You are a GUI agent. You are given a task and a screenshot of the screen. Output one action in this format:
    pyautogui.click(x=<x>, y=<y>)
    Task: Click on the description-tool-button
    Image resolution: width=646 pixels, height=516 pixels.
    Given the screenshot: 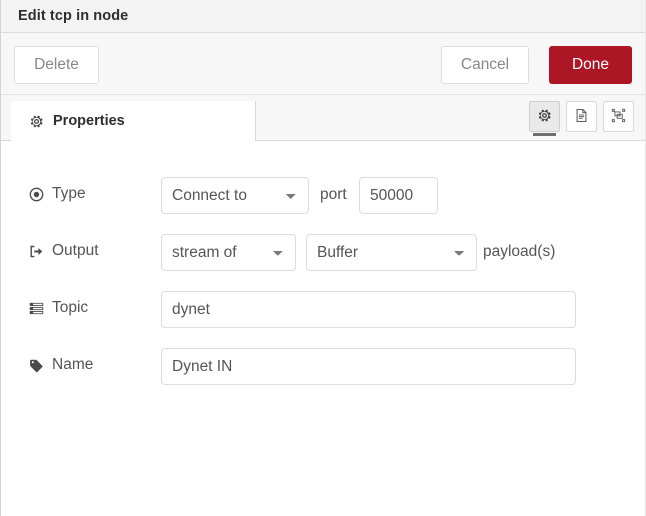 What is the action you would take?
    pyautogui.click(x=581, y=116)
    